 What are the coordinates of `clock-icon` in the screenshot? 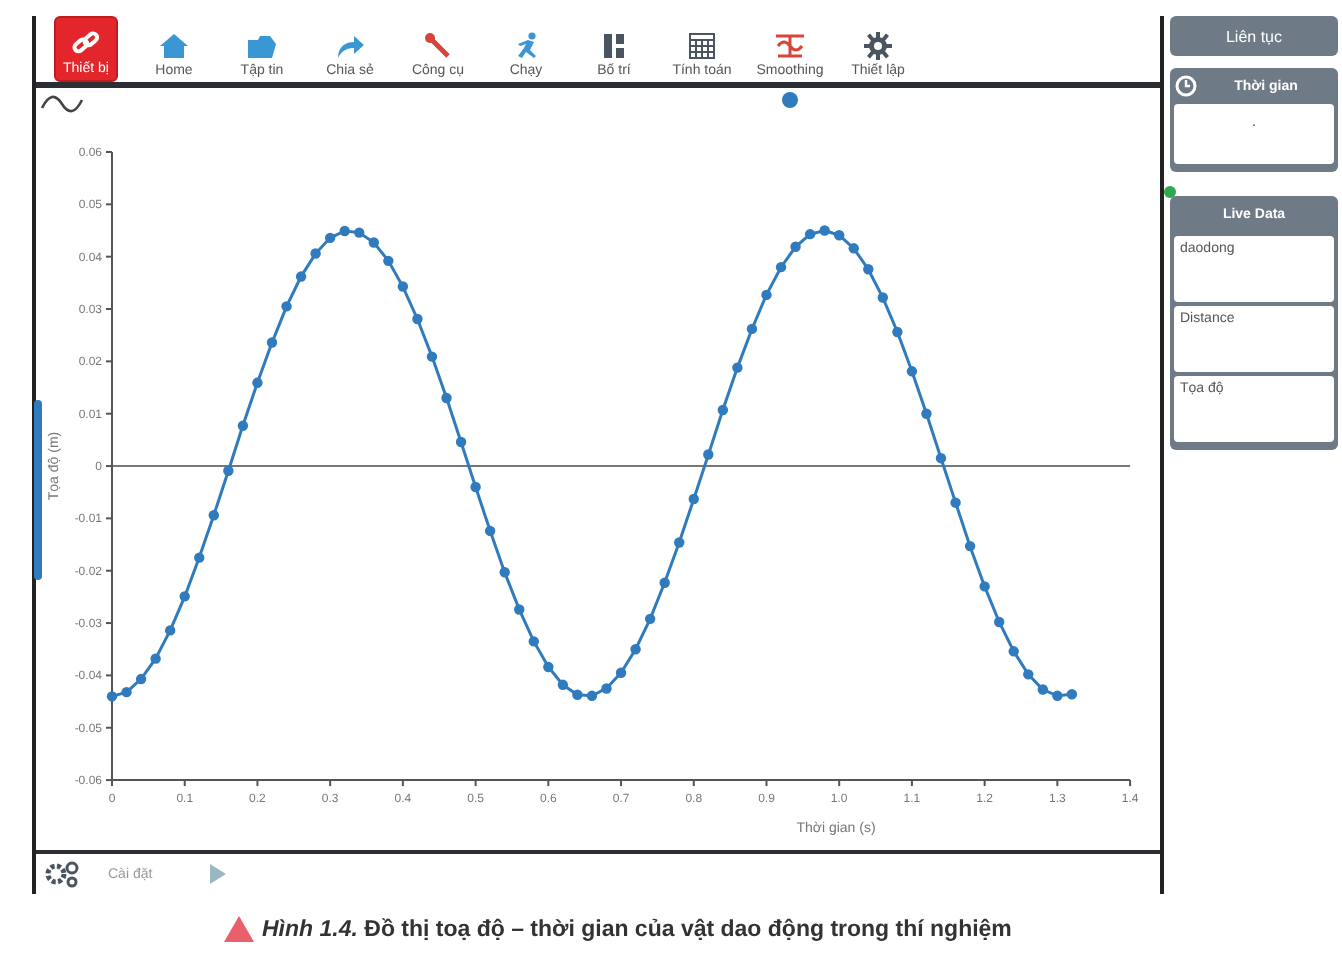 It's located at (1186, 86).